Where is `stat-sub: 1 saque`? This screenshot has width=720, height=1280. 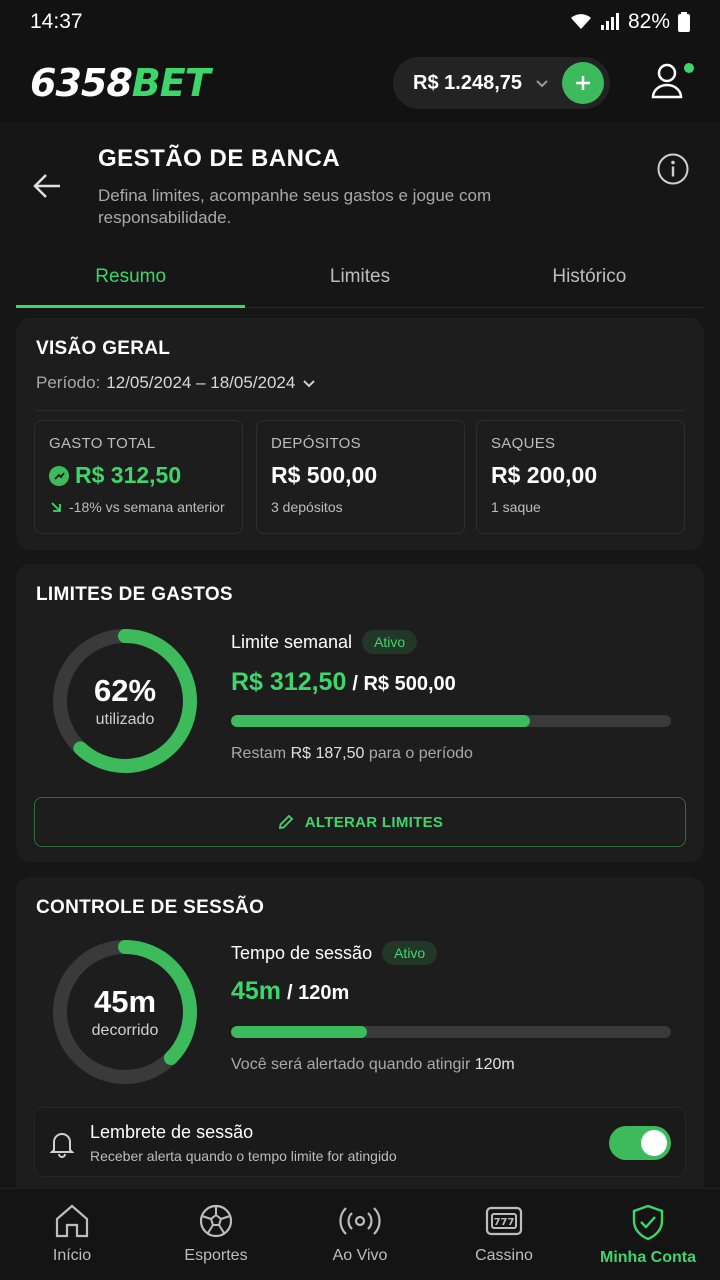 stat-sub: 1 saque is located at coordinates (516, 507).